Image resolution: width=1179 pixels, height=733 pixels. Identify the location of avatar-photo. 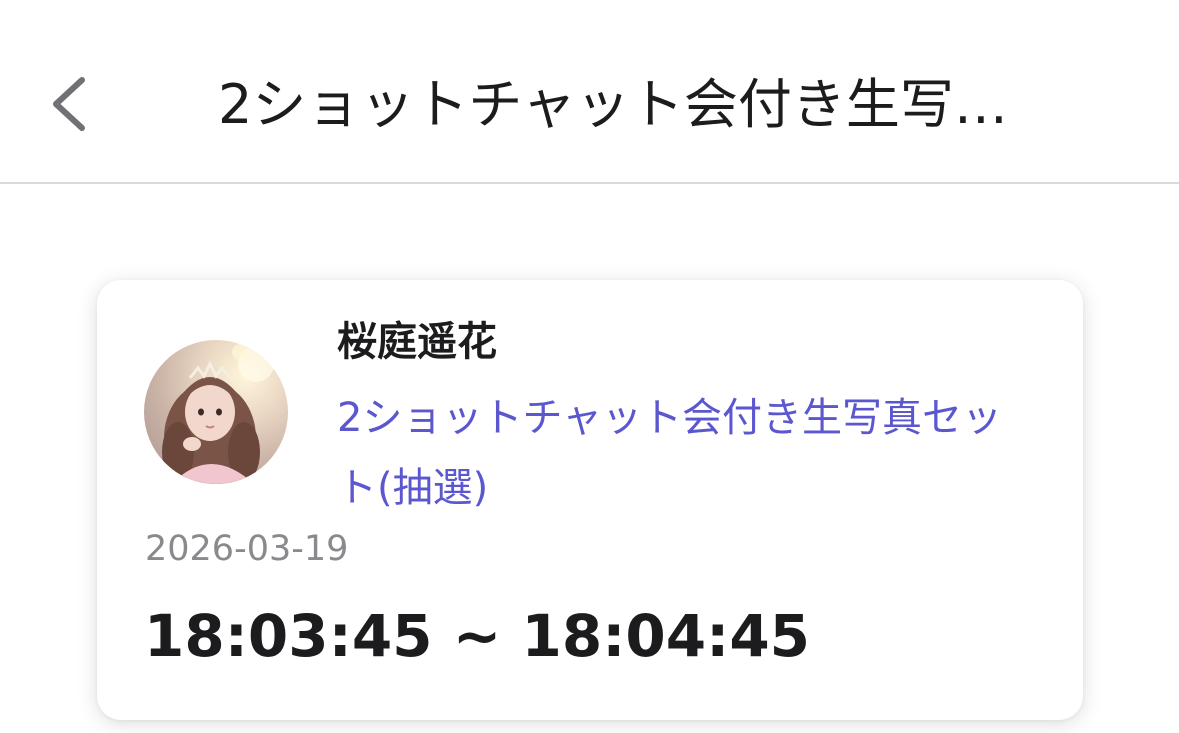
(218, 414).